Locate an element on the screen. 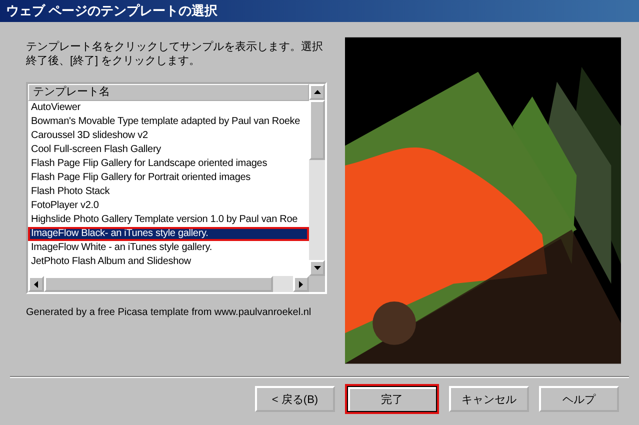 This screenshot has height=425, width=639. instruction-text: テンプレート名をクリックしてサンプルを表示します。選択終了後、[終了] をクリックします。 is located at coordinates (175, 54).